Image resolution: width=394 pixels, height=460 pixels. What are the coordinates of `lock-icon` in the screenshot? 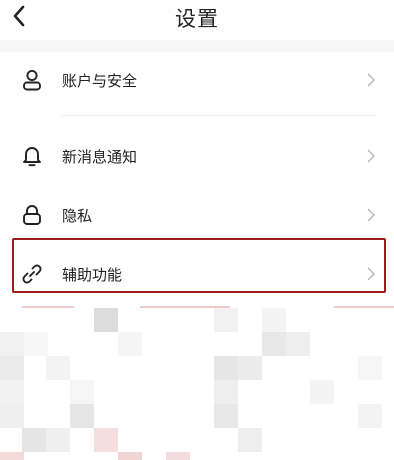 It's located at (32, 215).